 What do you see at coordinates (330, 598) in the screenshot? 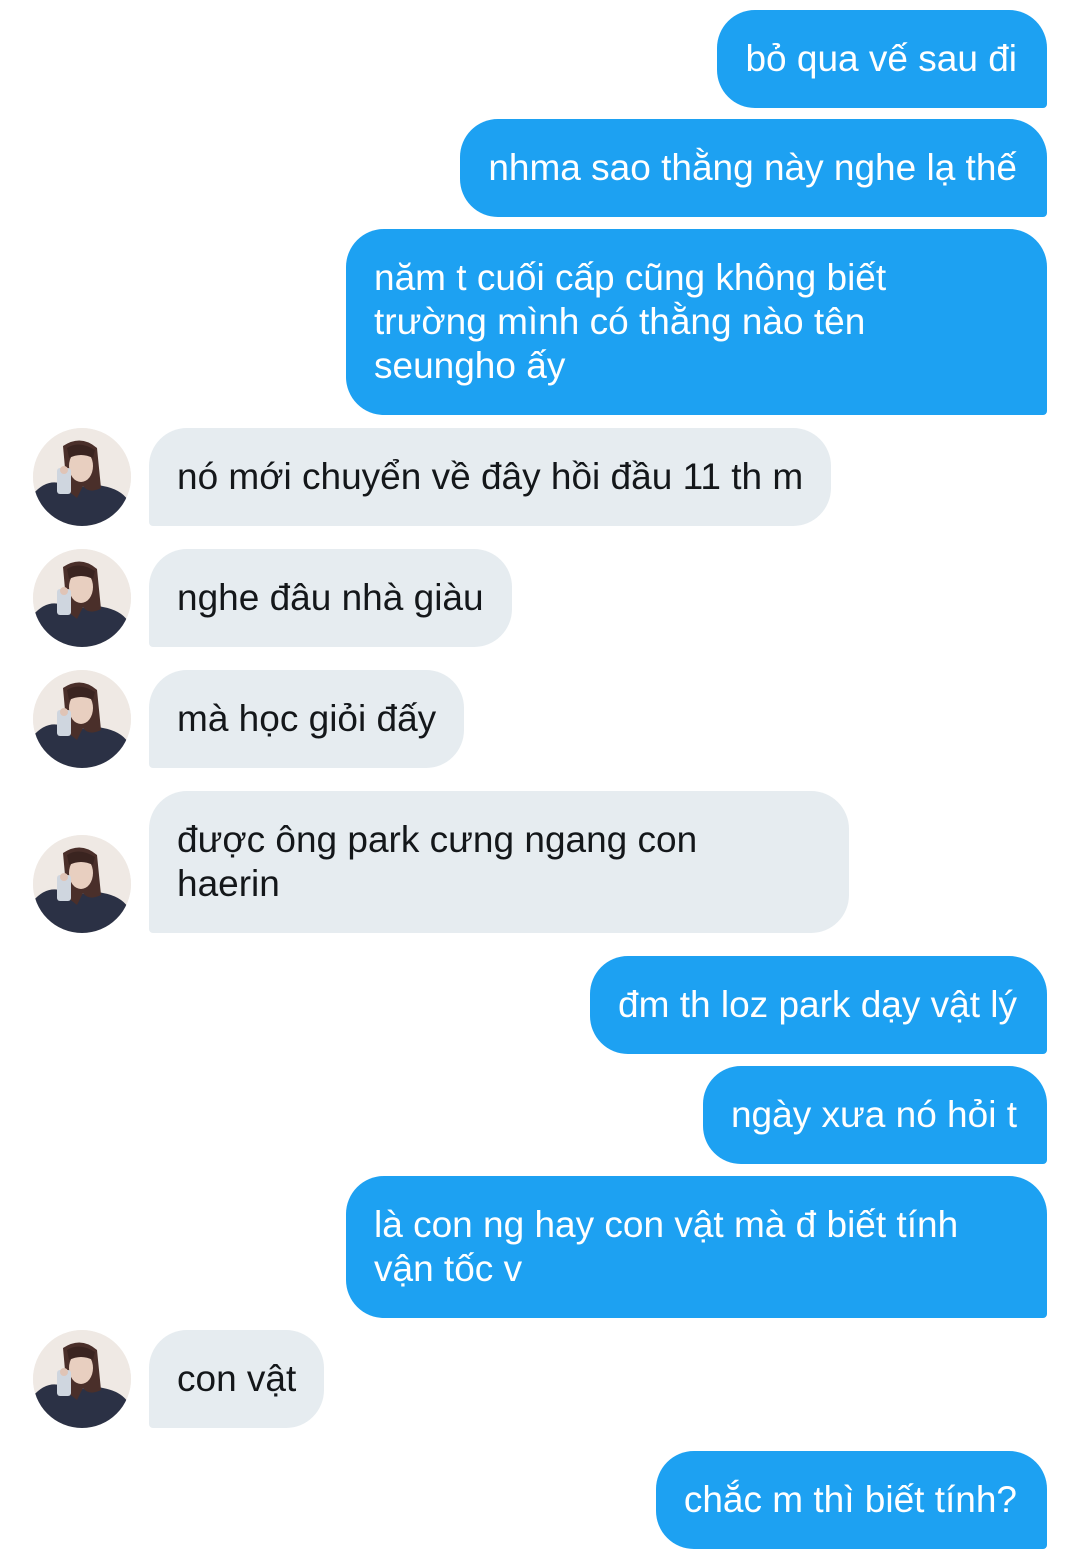
I see `message-bubble-incoming: nghe đâu nhà giàu` at bounding box center [330, 598].